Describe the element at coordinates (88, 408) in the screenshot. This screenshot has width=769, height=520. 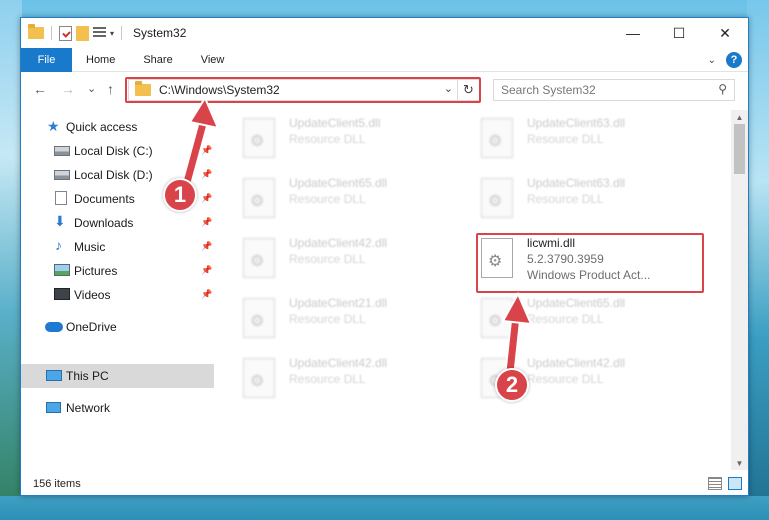
I see `sidebar-item-label: Network` at that location.